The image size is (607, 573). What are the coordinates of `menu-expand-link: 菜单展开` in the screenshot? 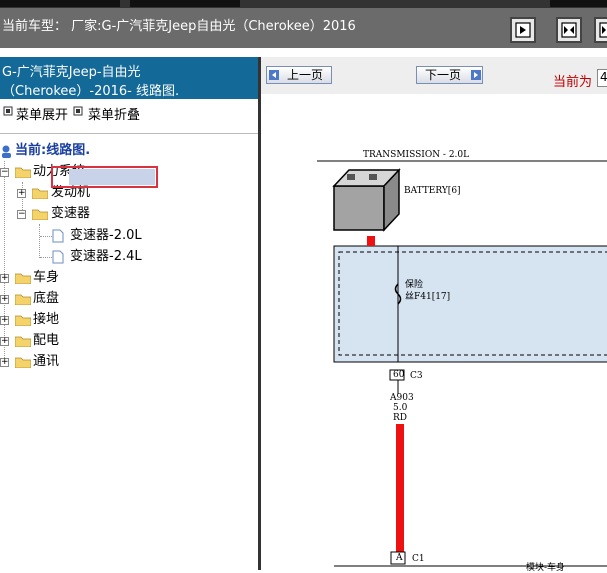 It's located at (42, 113).